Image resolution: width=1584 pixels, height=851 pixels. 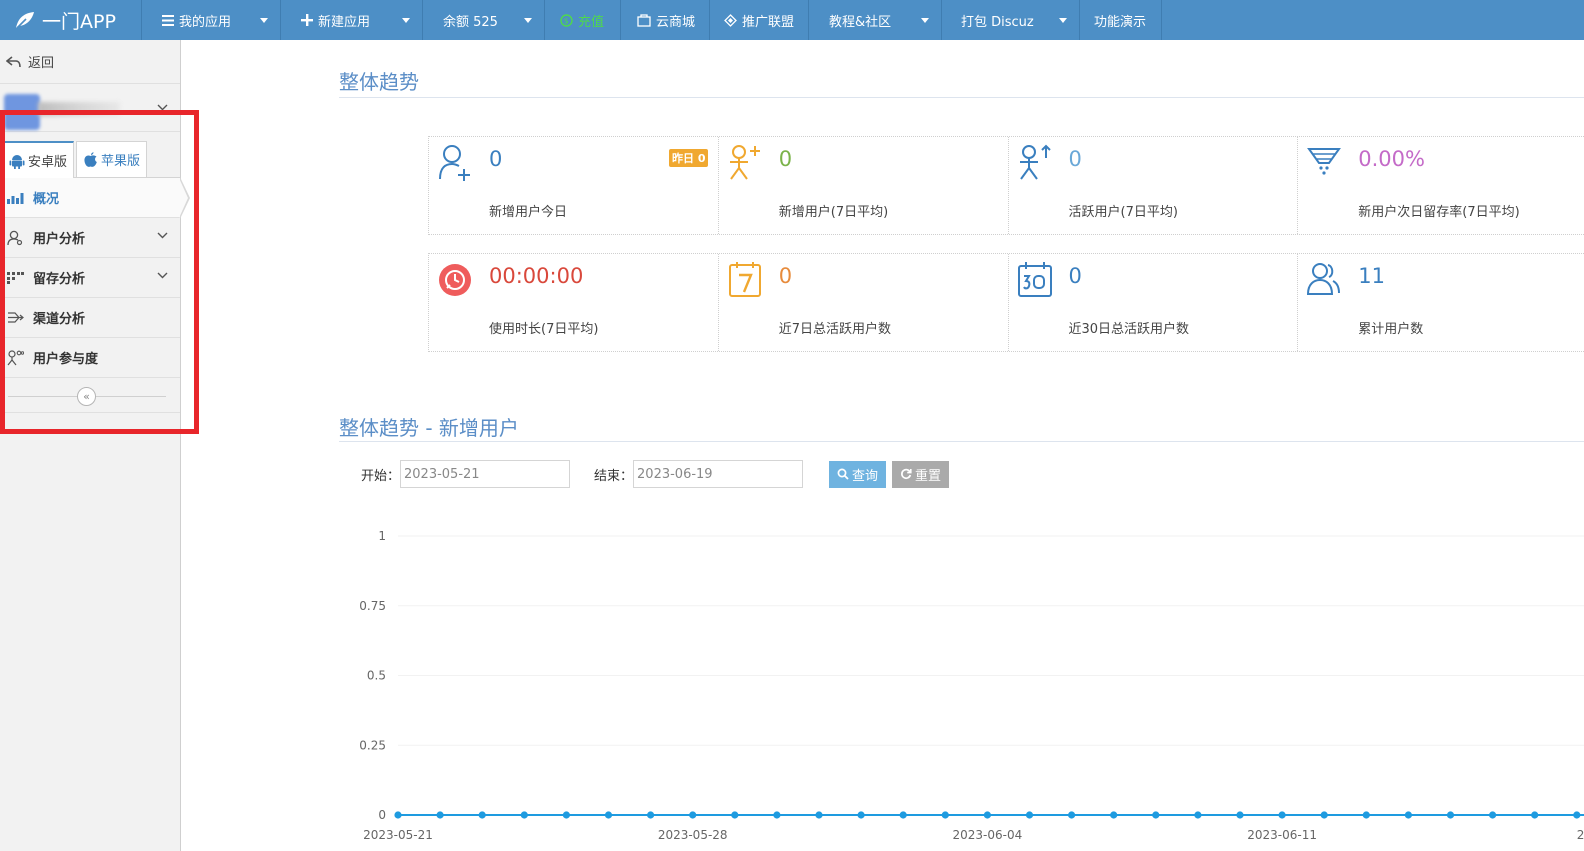 I want to click on stat-active-users-7d-avg: 0 活跃用户(7日平均), so click(x=1154, y=185).